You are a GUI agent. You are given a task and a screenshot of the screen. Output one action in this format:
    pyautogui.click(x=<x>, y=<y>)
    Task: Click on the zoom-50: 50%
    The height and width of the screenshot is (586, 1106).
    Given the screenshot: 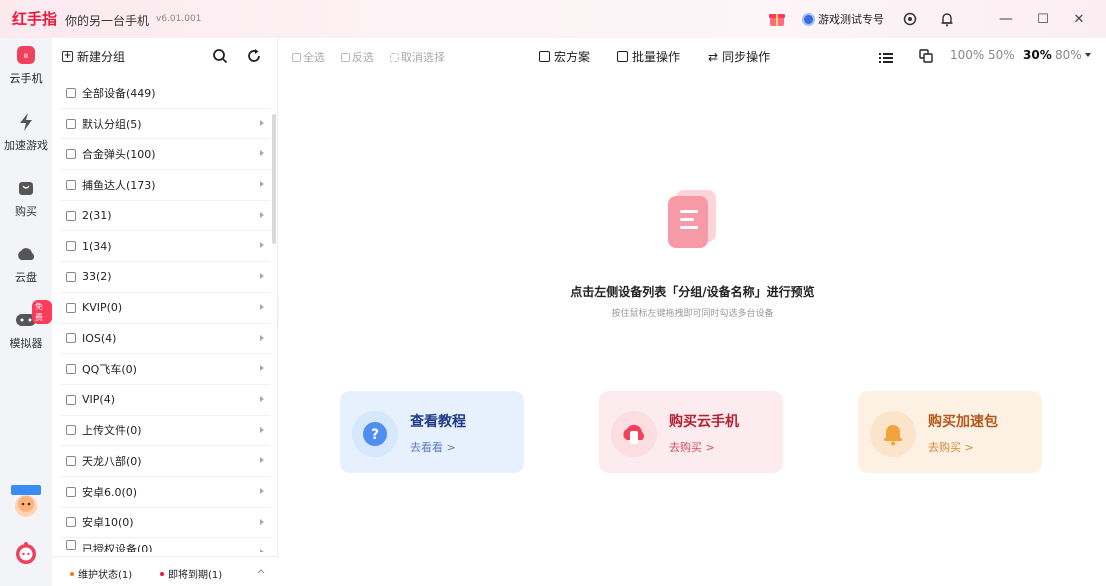 What is the action you would take?
    pyautogui.click(x=1001, y=55)
    